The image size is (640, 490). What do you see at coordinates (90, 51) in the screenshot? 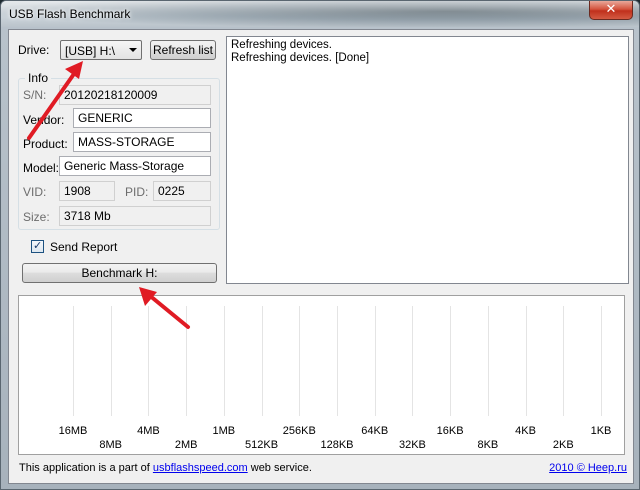
I see `drive-select-value: [USB] H:\` at bounding box center [90, 51].